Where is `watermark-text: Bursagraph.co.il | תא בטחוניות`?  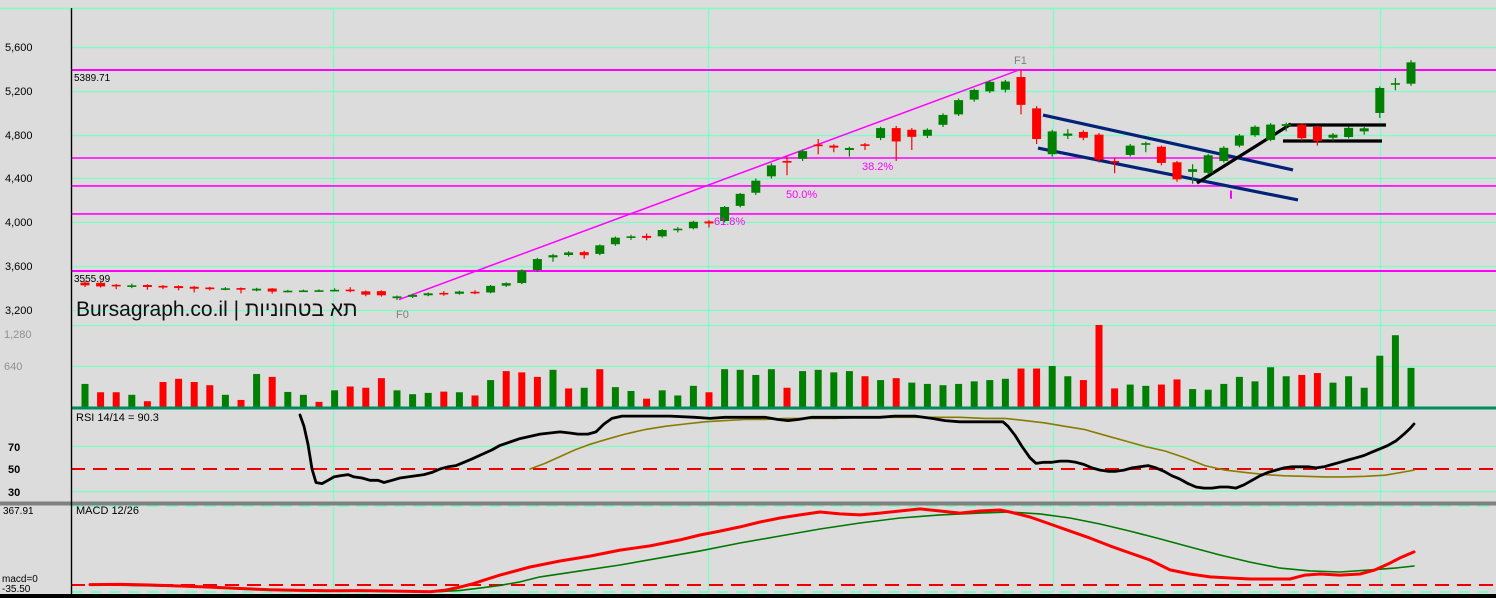
watermark-text: Bursagraph.co.il | תא בטחוניות is located at coordinates (217, 309).